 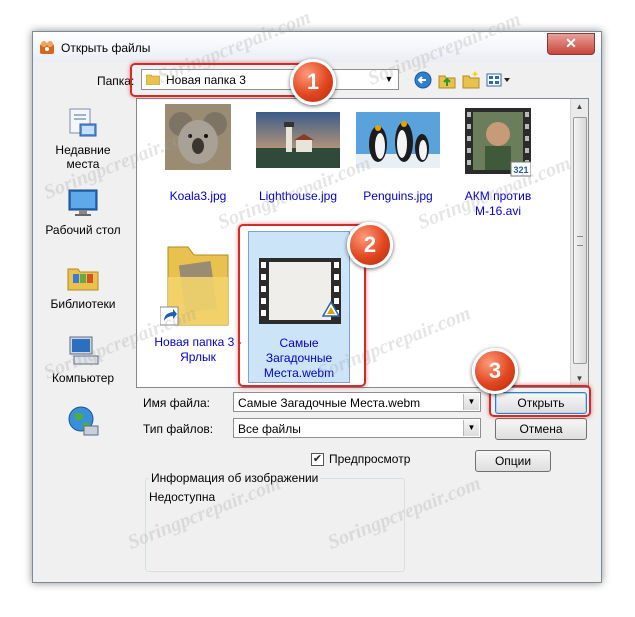 I want to click on video-thumbnail: 321, so click(x=498, y=142).